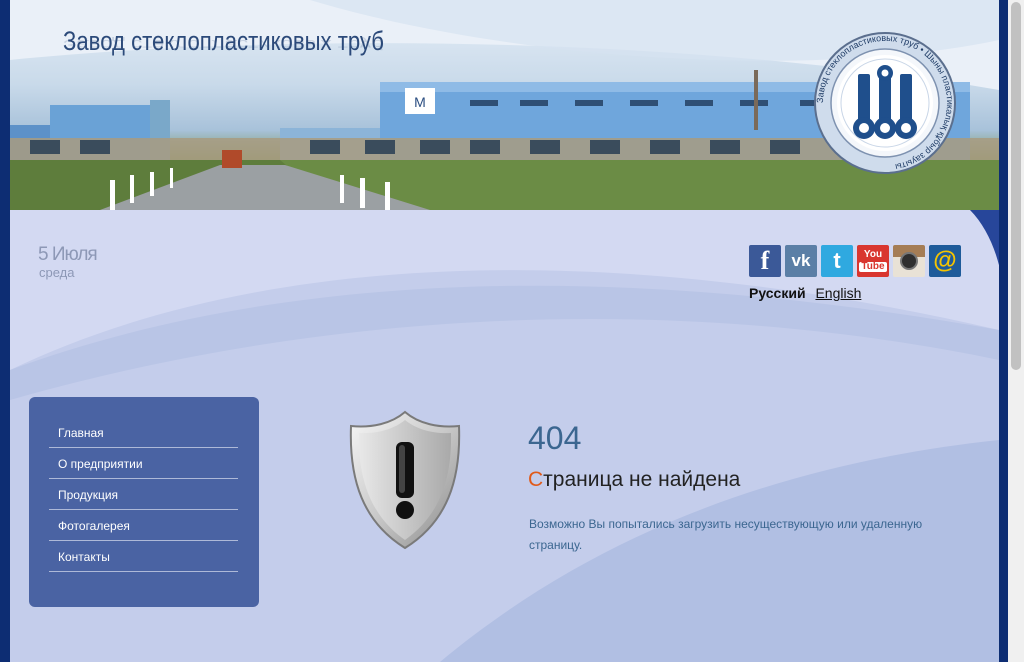 The image size is (1024, 662). I want to click on error-title-rest: траница не найдена, so click(642, 479).